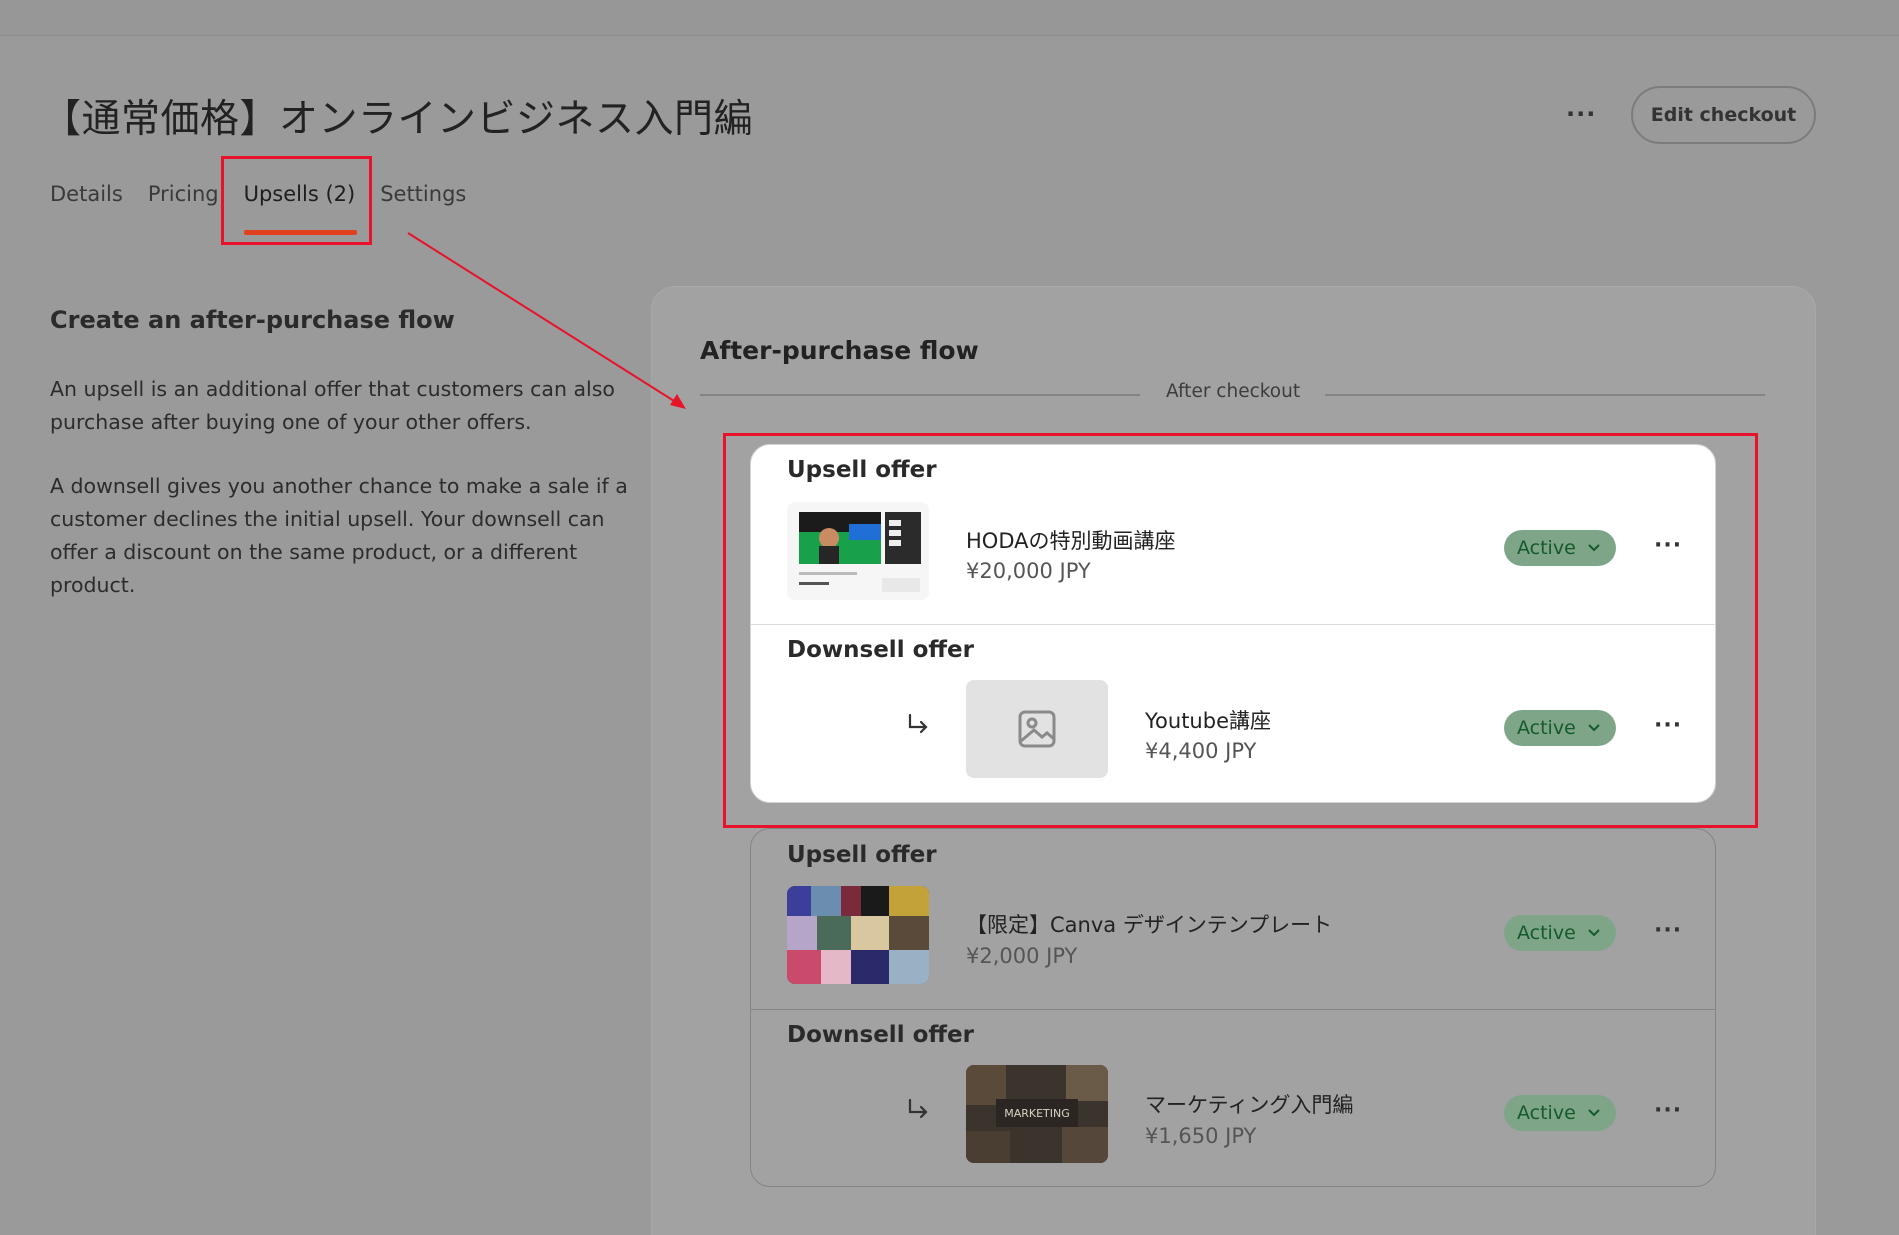 Image resolution: width=1899 pixels, height=1235 pixels. I want to click on svg-text: MARKETING, so click(1037, 1113).